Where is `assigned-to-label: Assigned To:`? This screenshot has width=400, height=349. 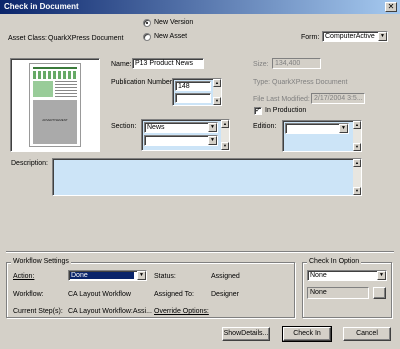 assigned-to-label: Assigned To: is located at coordinates (174, 294).